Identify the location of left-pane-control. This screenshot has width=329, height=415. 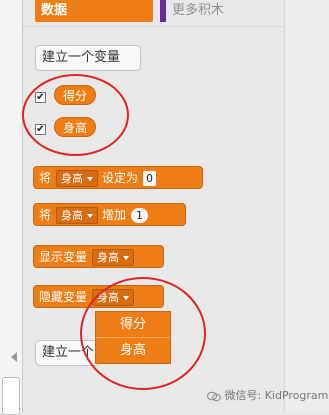
(11, 396).